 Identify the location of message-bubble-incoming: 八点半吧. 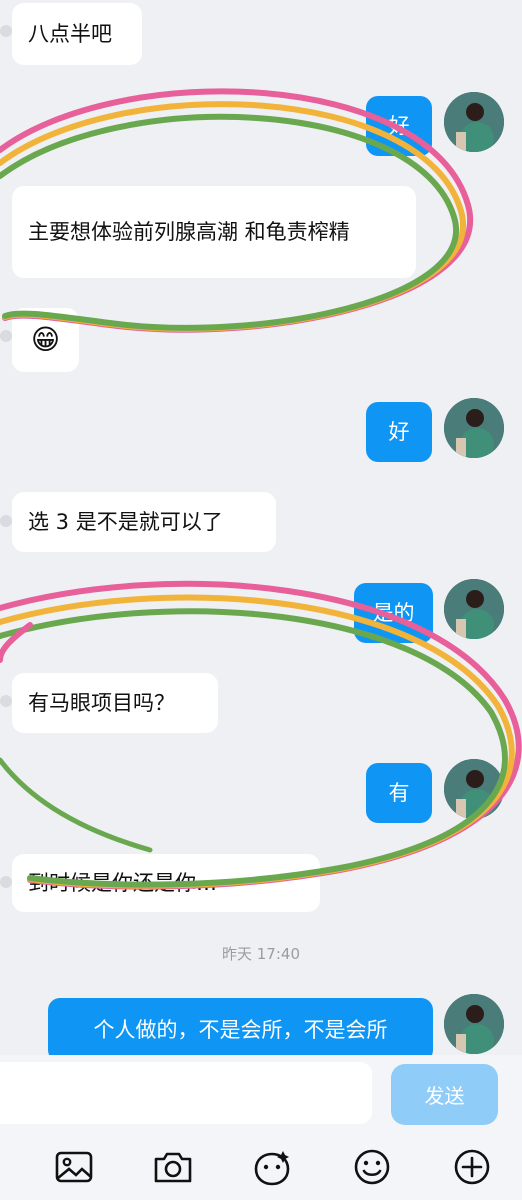
(77, 34).